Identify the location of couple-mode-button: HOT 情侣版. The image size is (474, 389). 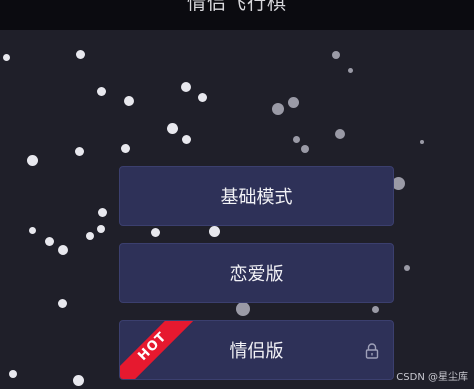
(256, 350).